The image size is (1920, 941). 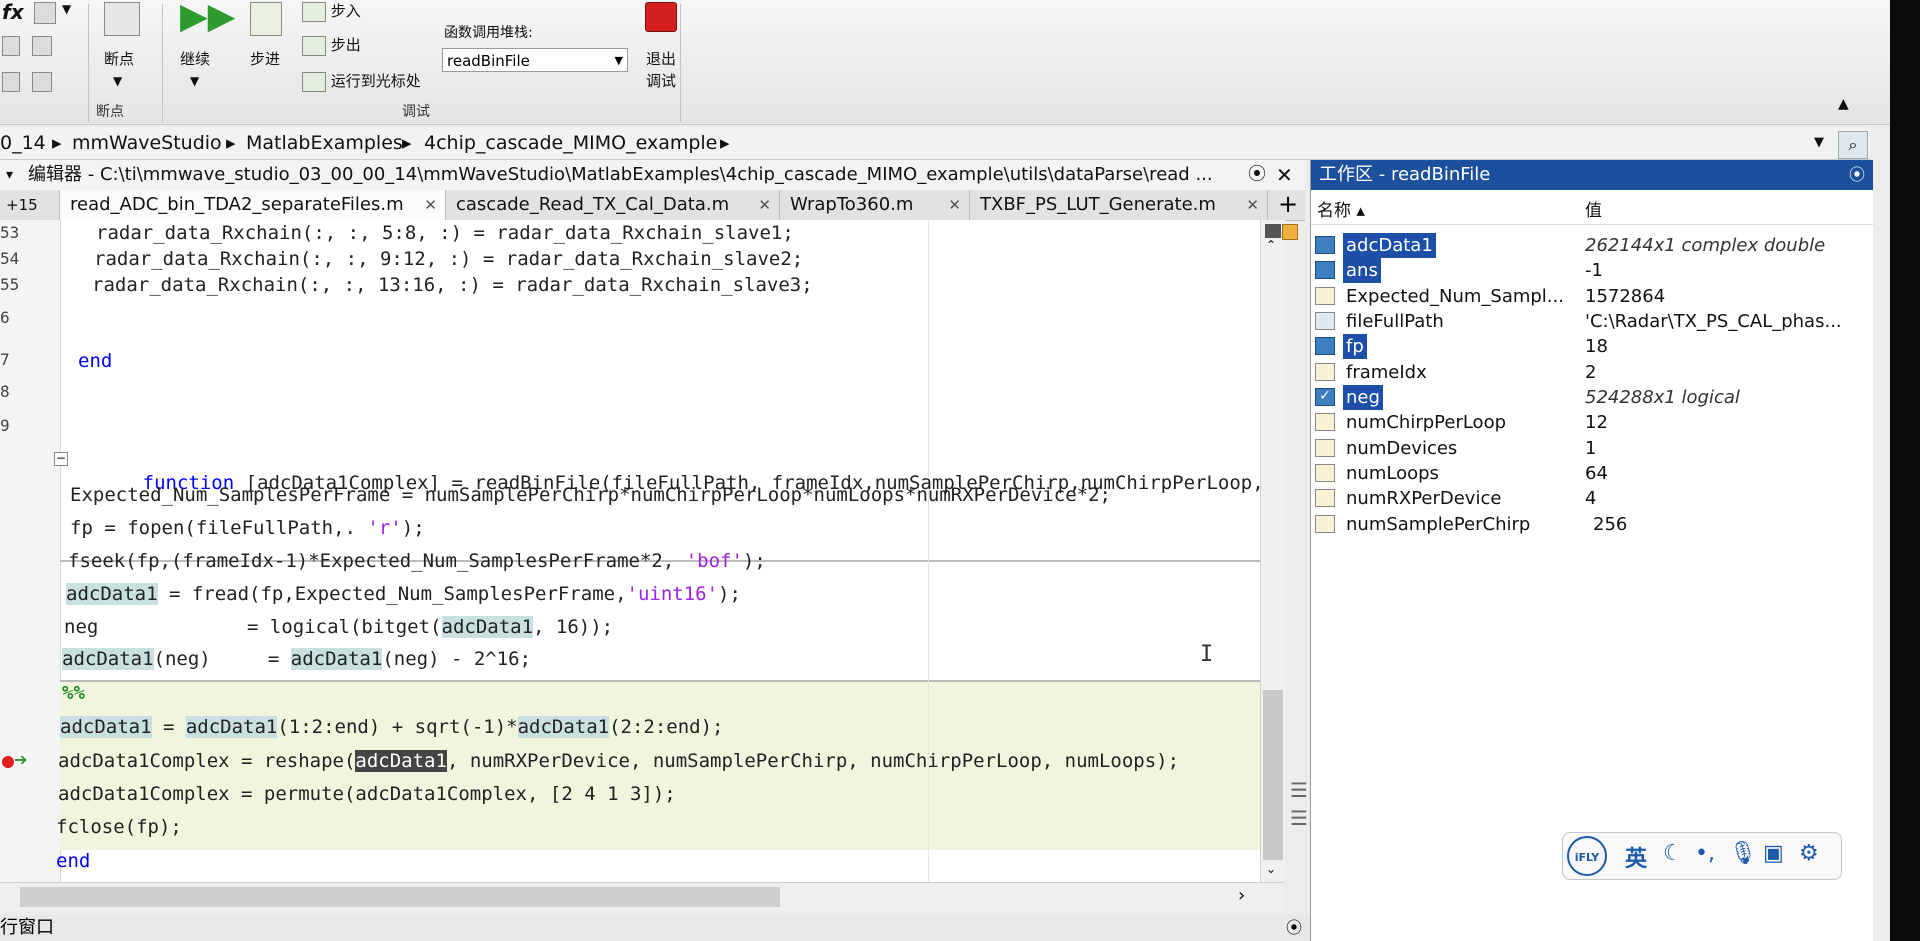 What do you see at coordinates (1325, 448) in the screenshot?
I see `matrix-icon` at bounding box center [1325, 448].